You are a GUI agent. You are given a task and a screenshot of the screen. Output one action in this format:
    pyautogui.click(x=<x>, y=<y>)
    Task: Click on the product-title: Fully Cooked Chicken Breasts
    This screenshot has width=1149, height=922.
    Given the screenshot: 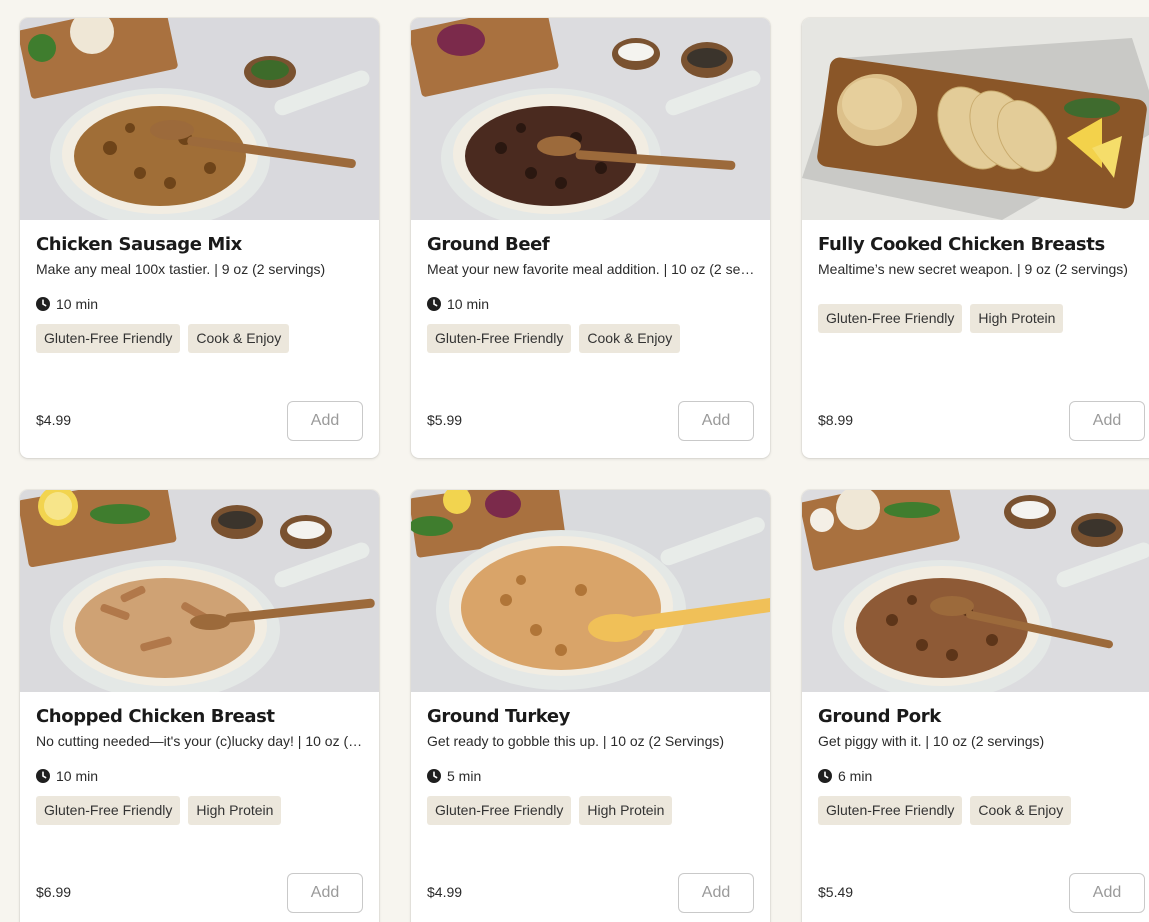 What is the action you would take?
    pyautogui.click(x=983, y=244)
    